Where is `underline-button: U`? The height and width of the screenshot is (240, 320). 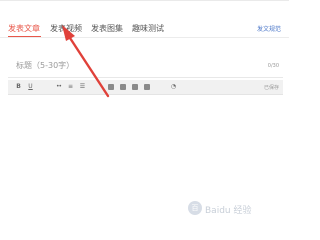
underline-button: U is located at coordinates (30, 86).